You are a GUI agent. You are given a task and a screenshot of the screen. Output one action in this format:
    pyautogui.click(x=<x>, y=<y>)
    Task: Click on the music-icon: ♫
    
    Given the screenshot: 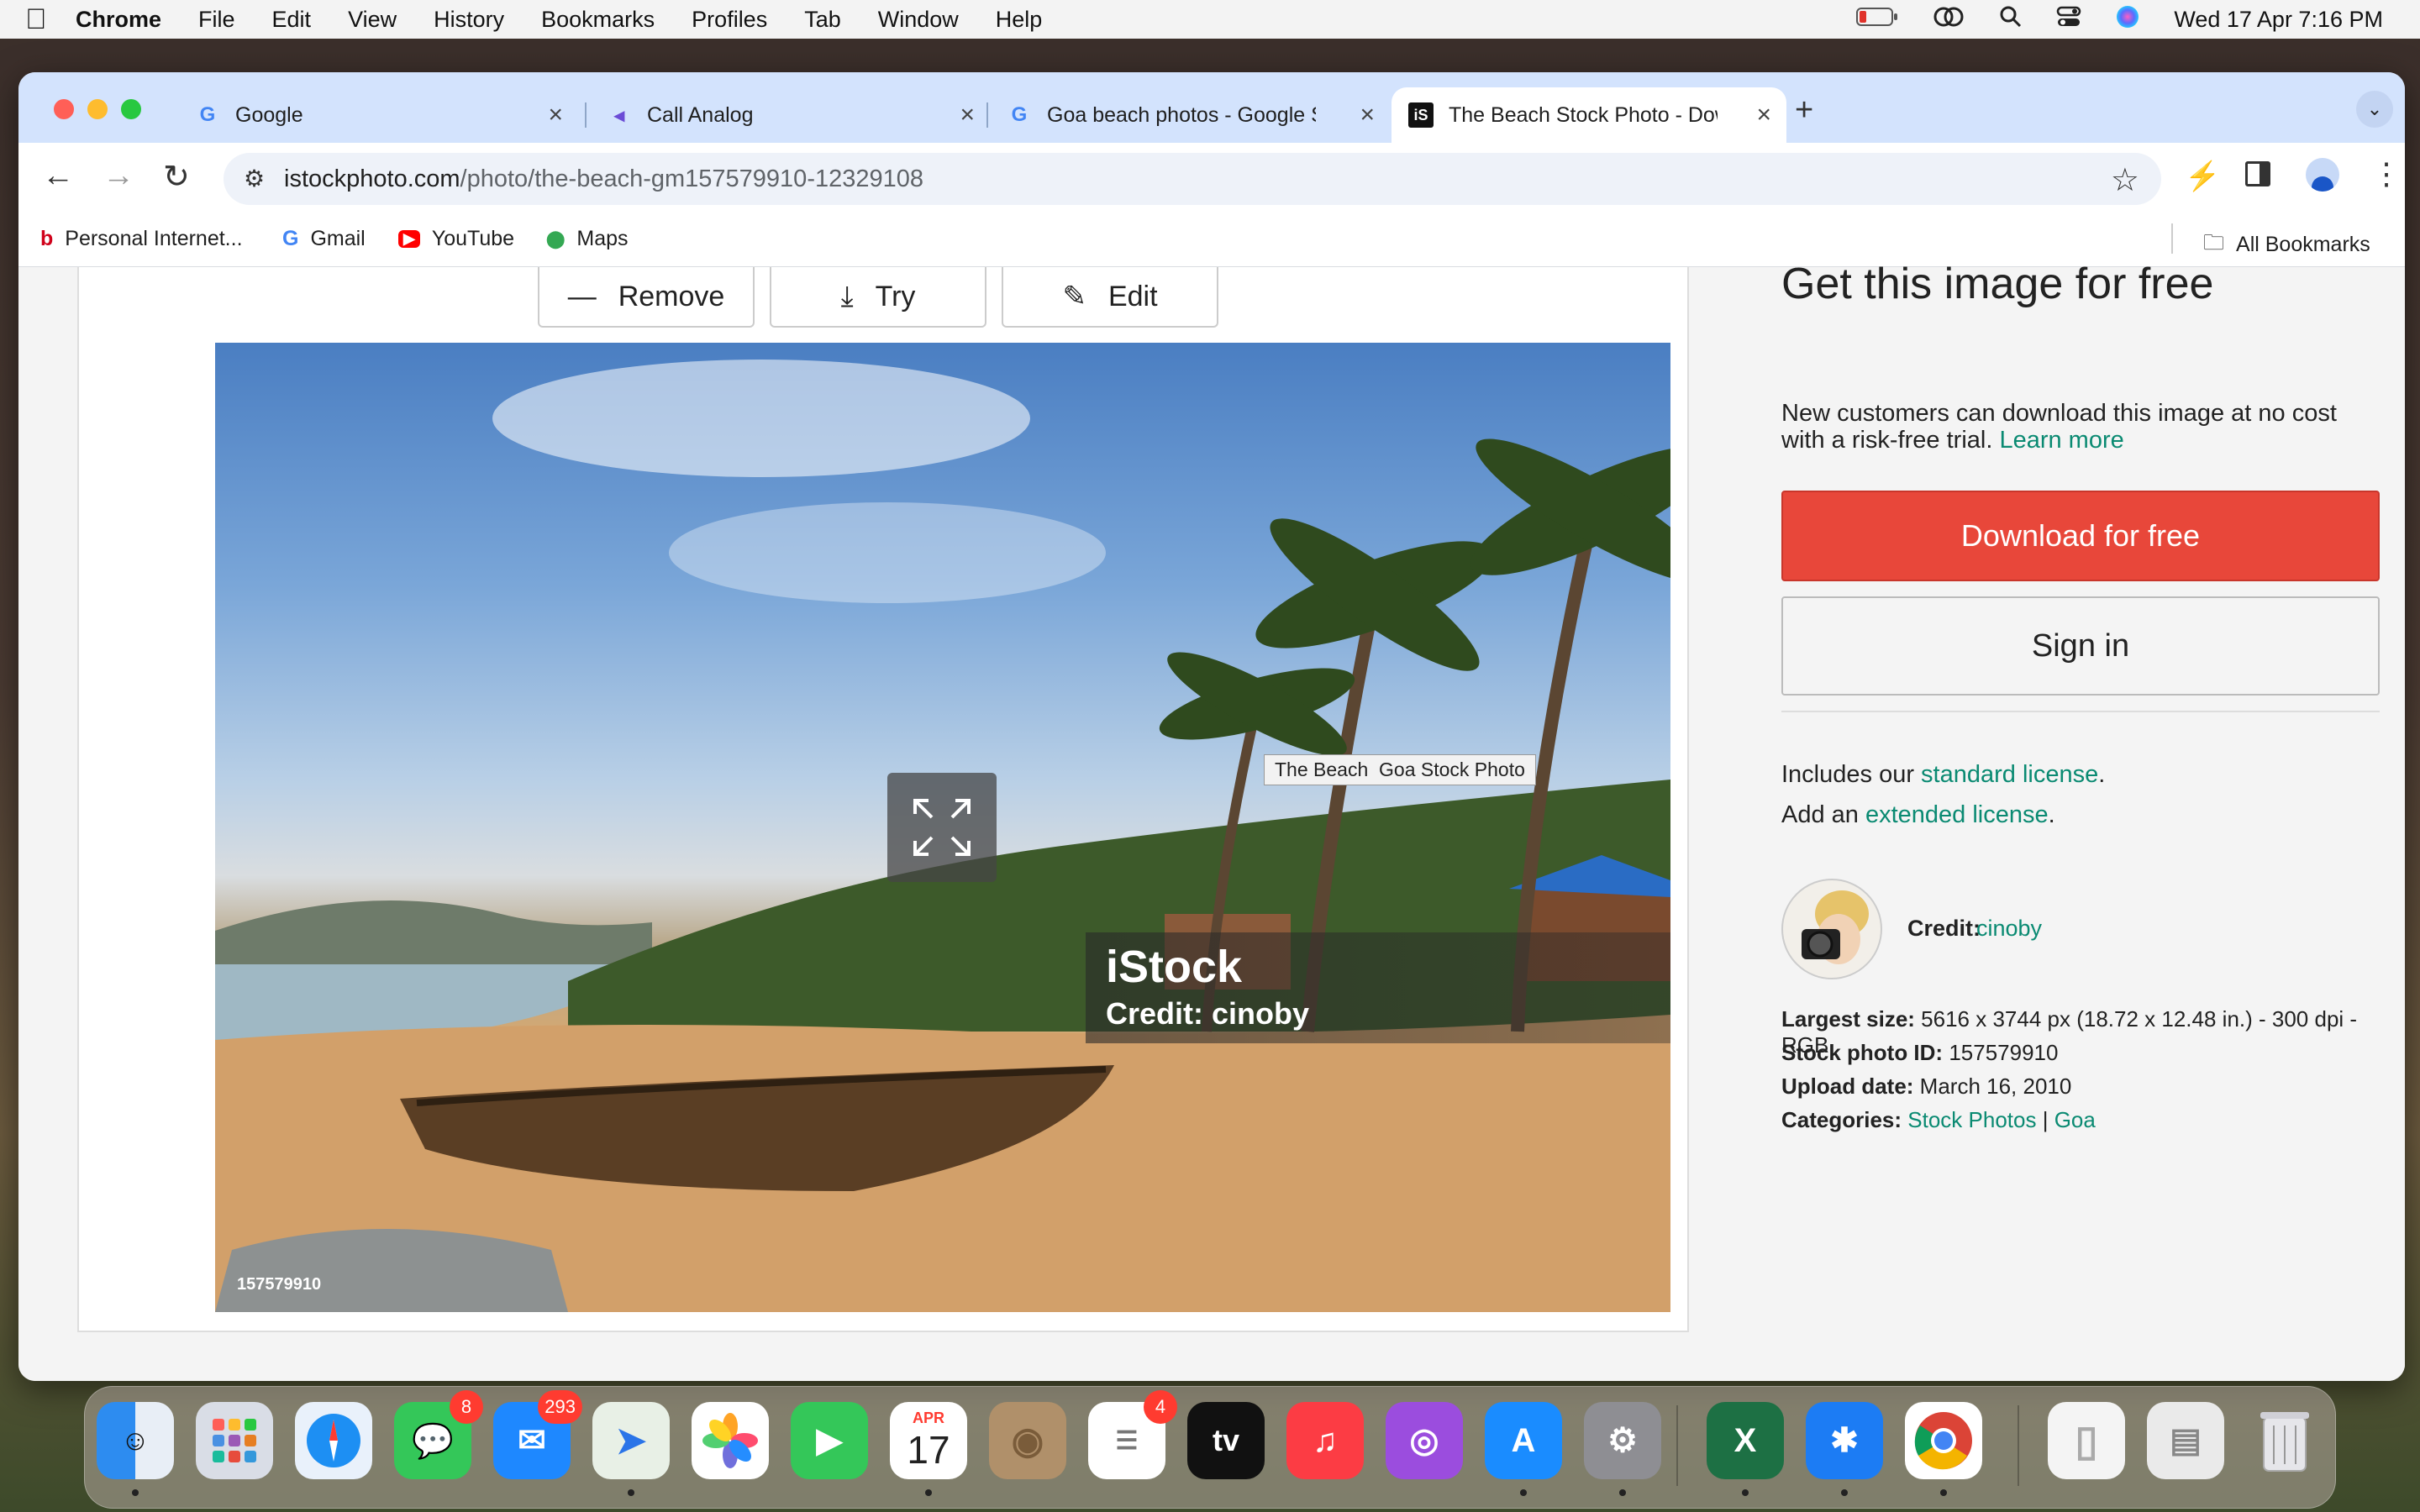 What is the action you would take?
    pyautogui.click(x=1325, y=1440)
    